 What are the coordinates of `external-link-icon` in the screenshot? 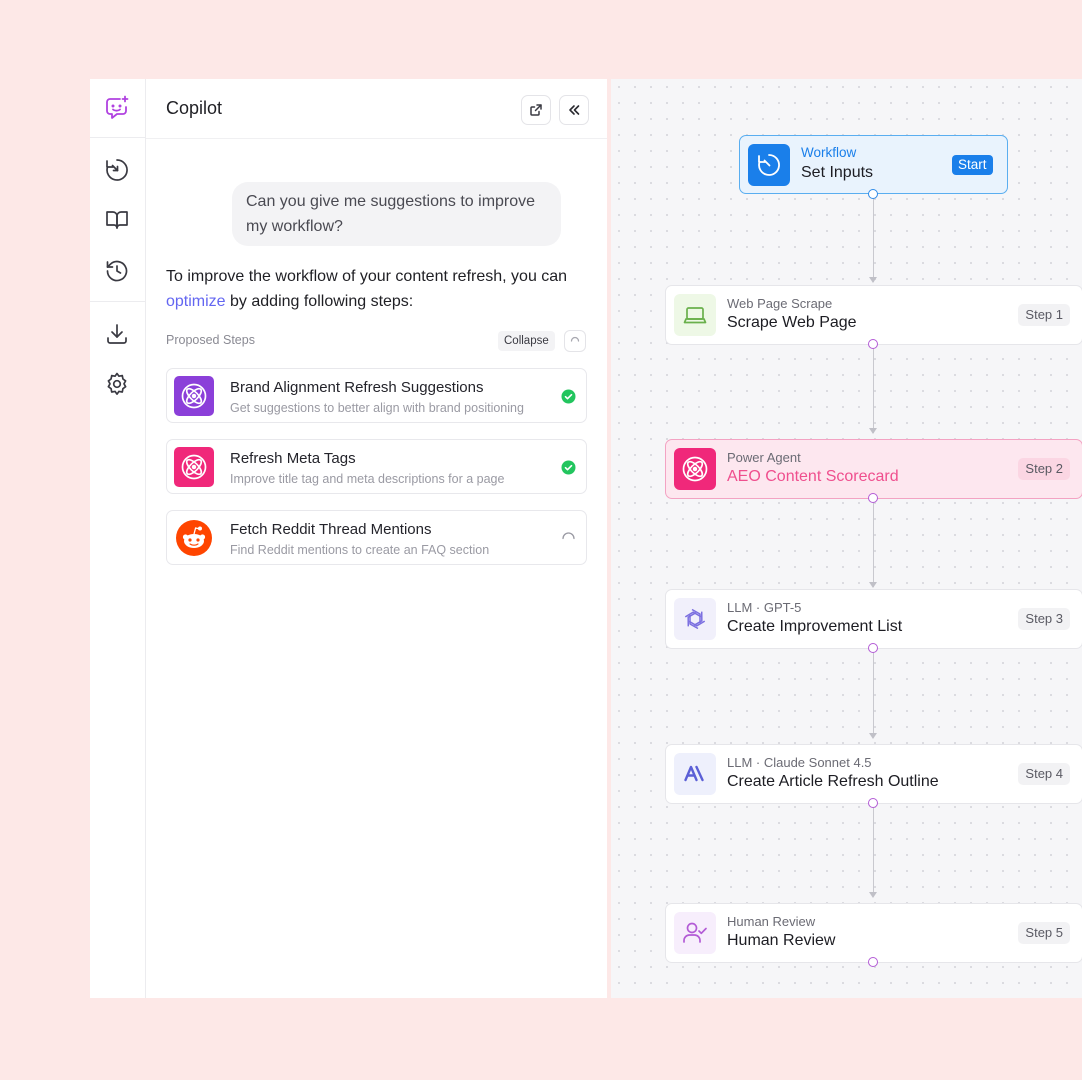 It's located at (536, 110).